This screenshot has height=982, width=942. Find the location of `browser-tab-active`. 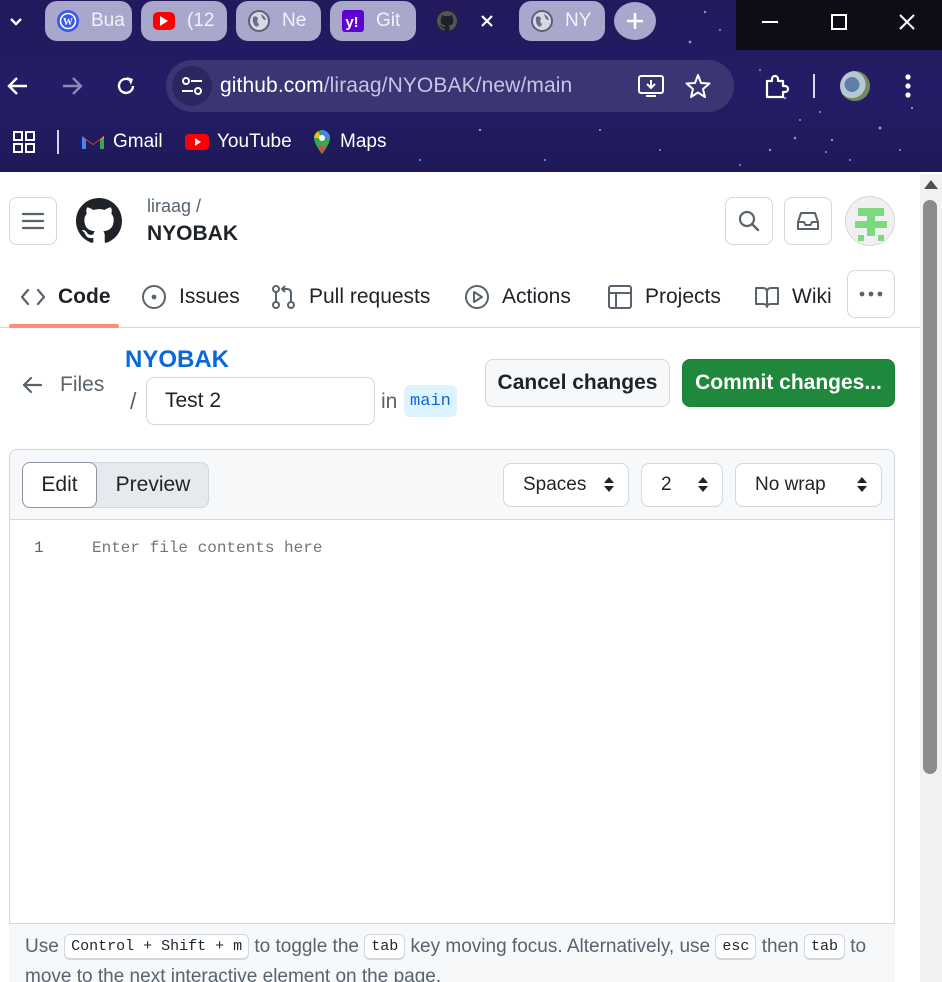

browser-tab-active is located at coordinates (468, 21).